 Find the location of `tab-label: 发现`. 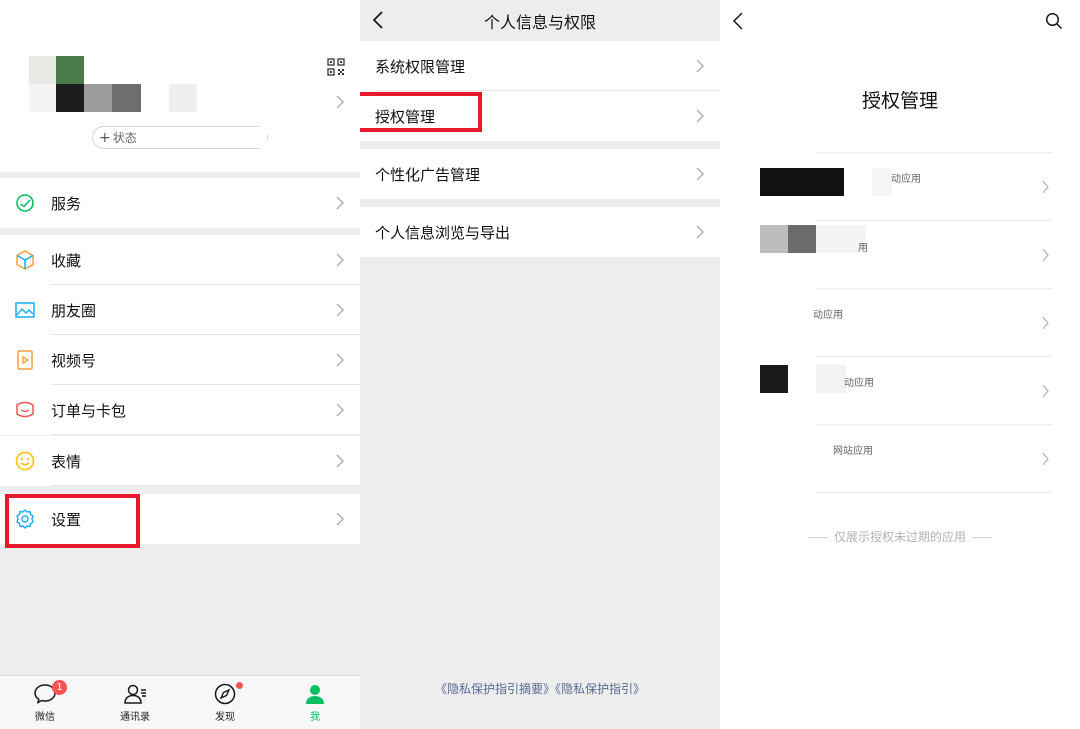

tab-label: 发现 is located at coordinates (225, 717).